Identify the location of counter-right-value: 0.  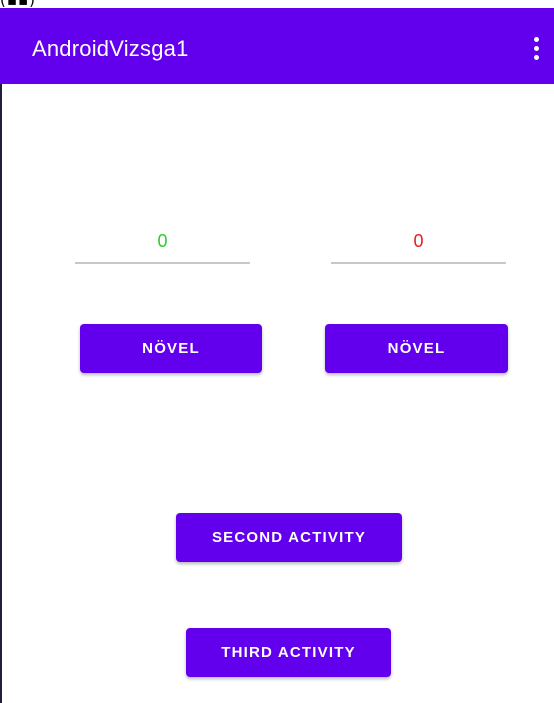
(418, 241).